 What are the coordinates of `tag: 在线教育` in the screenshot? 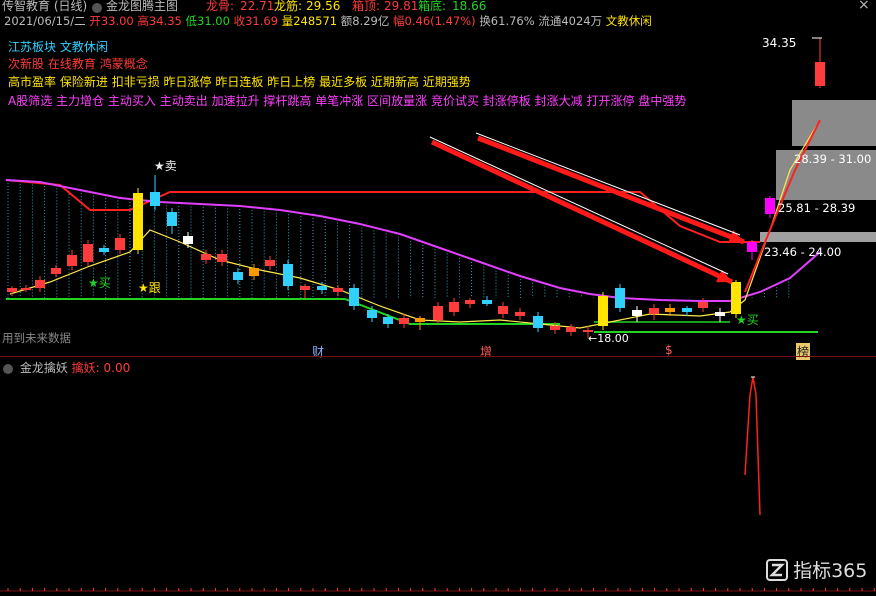 It's located at (72, 64).